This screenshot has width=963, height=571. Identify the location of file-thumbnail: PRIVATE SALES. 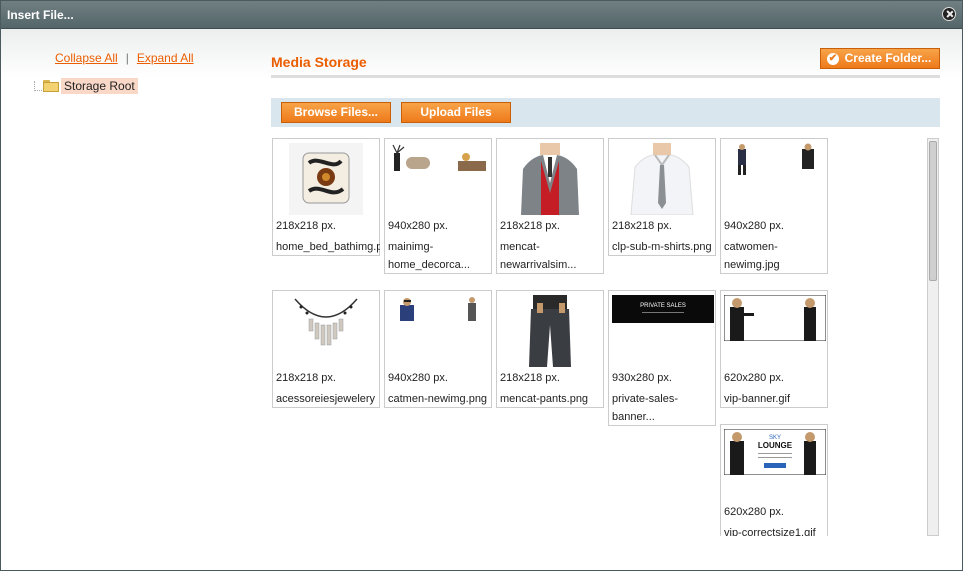
(663, 309).